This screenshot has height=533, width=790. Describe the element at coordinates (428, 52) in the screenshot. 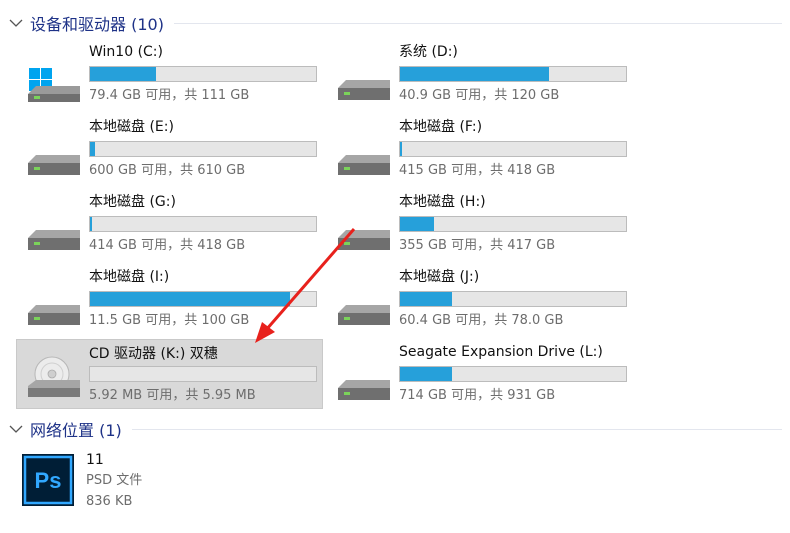

I see `drive-name: 系统 (D:)` at that location.